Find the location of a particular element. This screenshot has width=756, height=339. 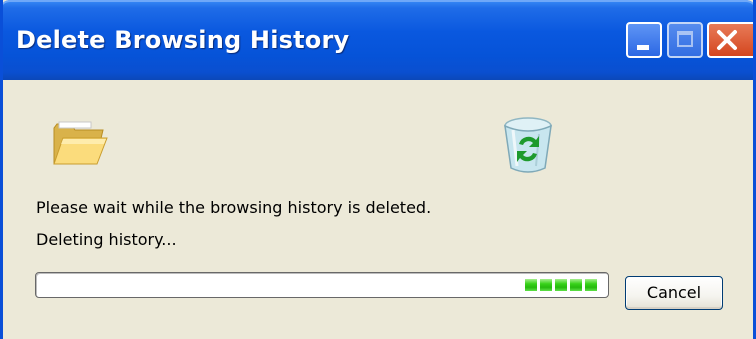

minimize-button is located at coordinates (644, 40).